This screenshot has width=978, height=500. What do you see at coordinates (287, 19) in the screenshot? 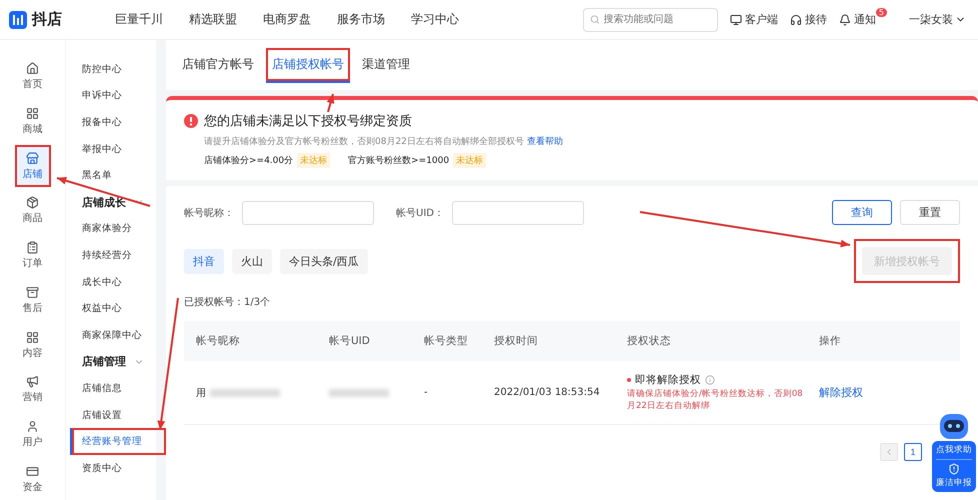
I see `nav-link: 电商罗盘` at bounding box center [287, 19].